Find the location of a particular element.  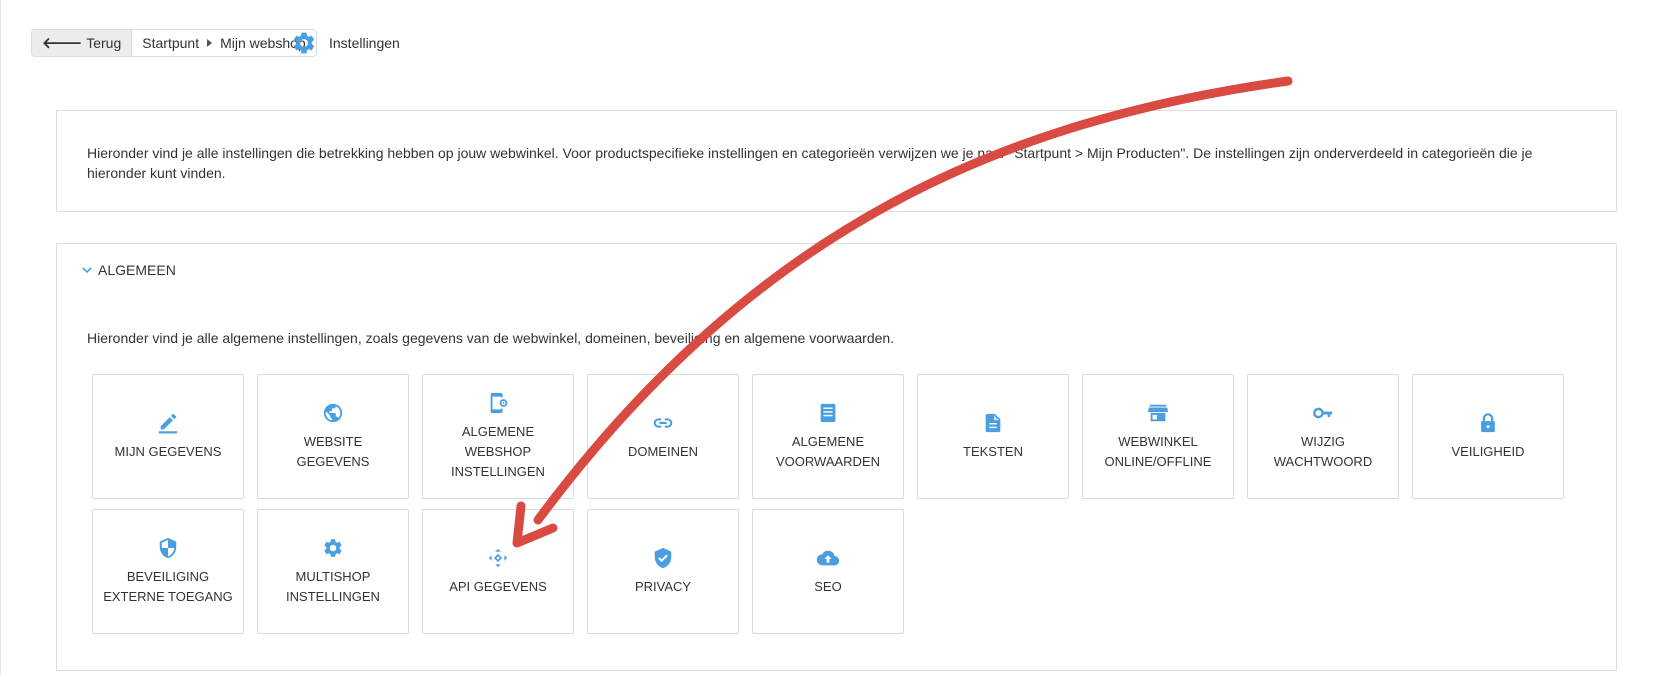

verified-shield-icon is located at coordinates (663, 557).